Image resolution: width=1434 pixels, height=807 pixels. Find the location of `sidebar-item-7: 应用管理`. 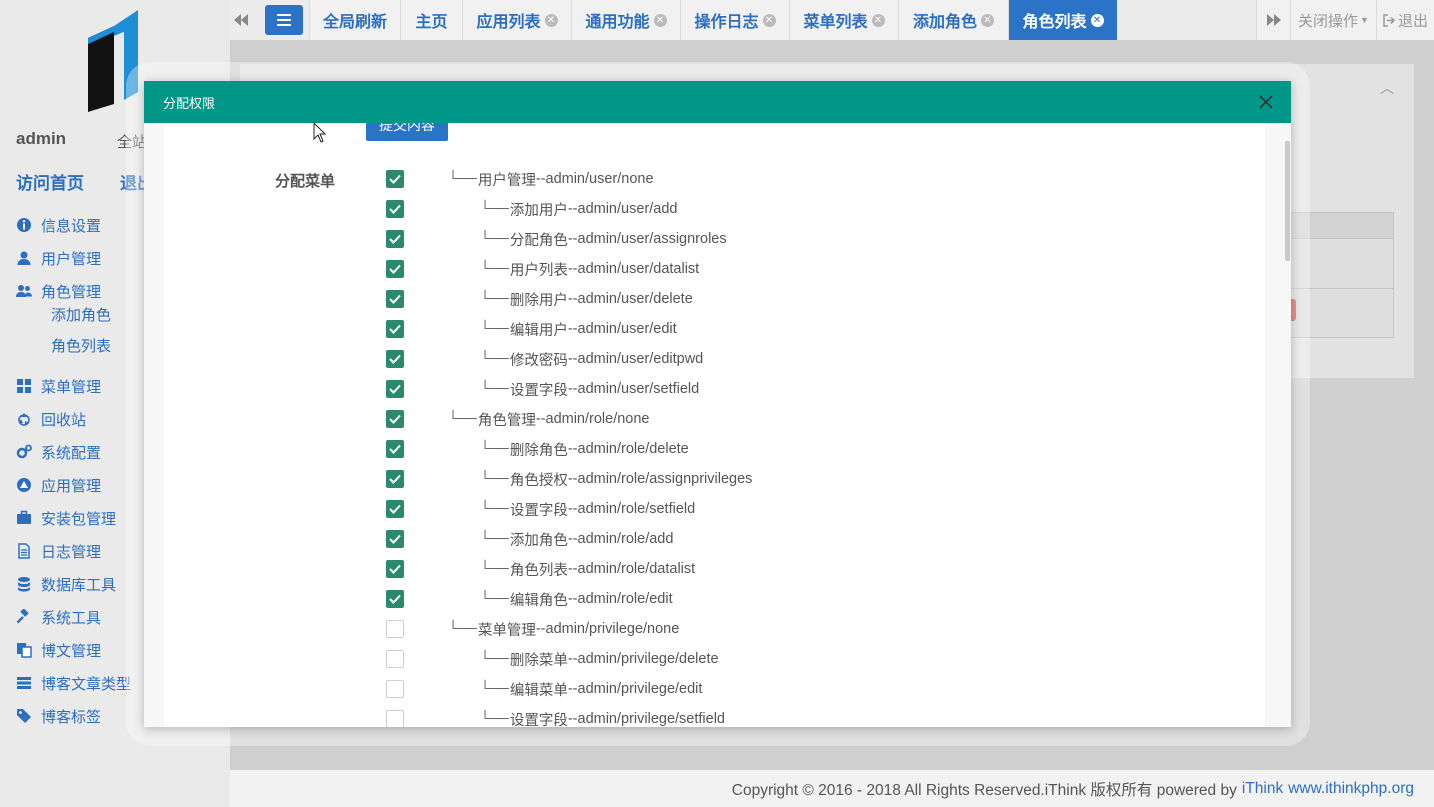

sidebar-item-7: 应用管理 is located at coordinates (58, 485).